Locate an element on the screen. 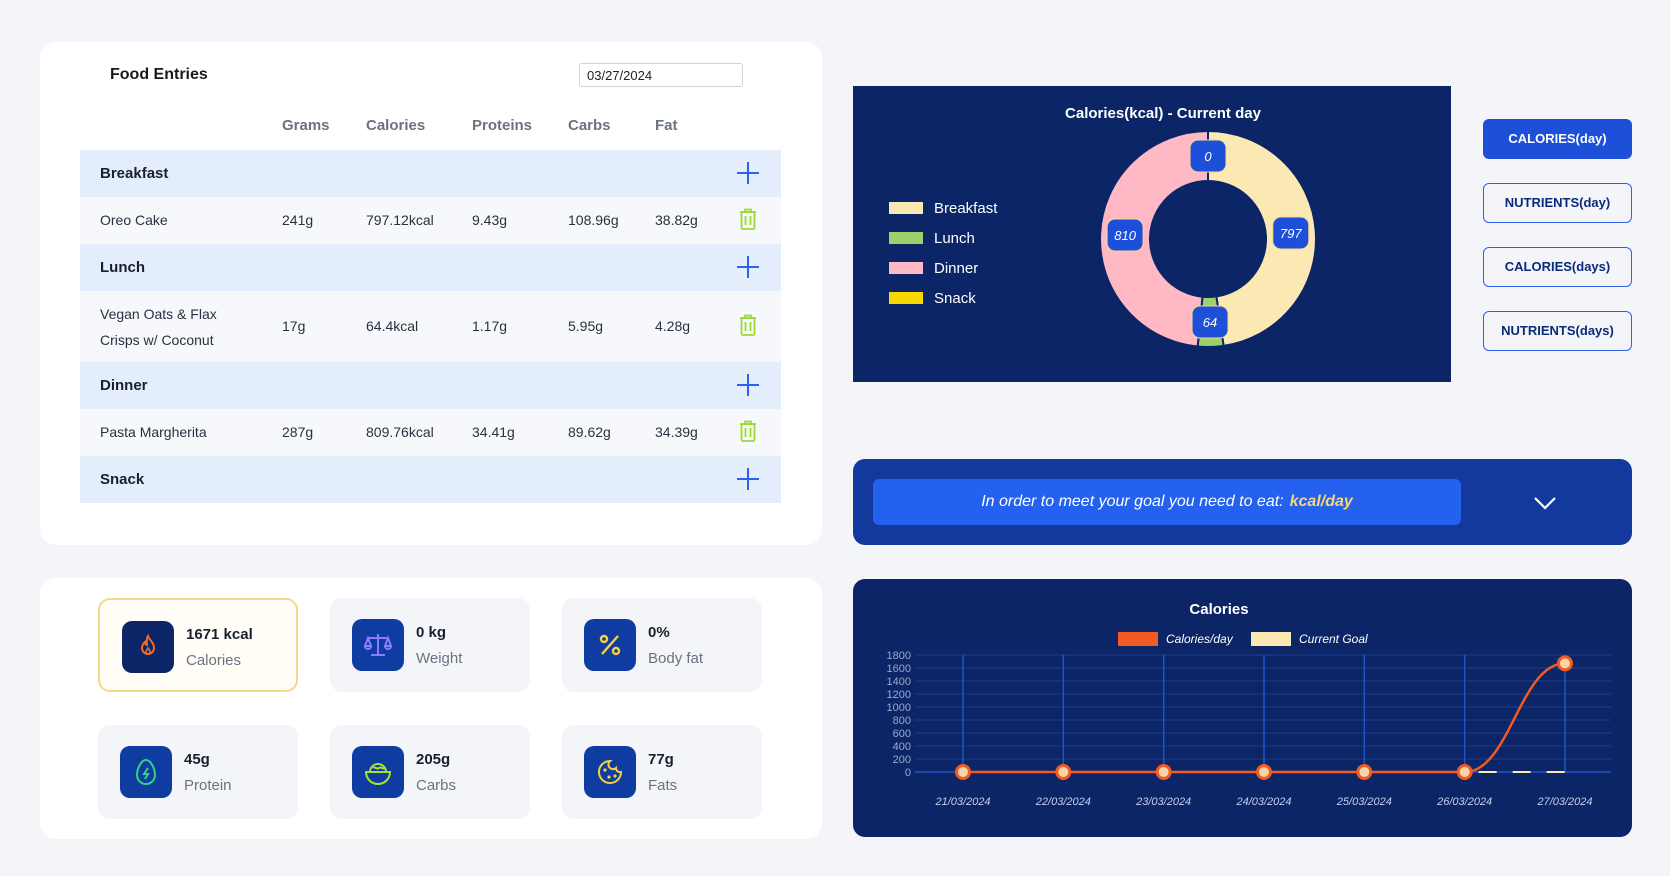  stat-label: Calories is located at coordinates (214, 660).